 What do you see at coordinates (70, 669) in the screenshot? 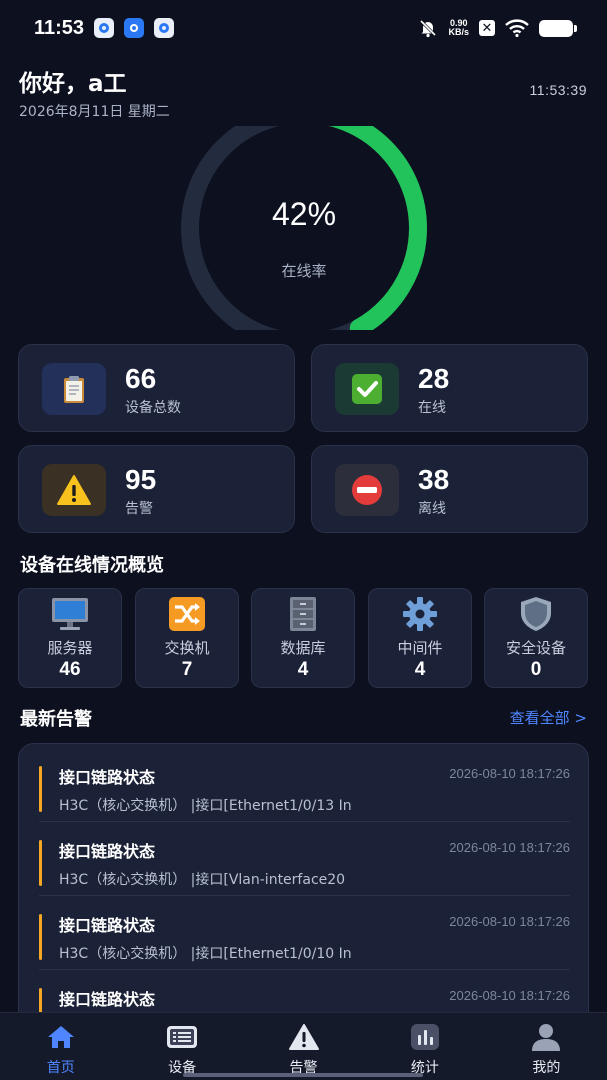
I see `category-count: 46` at bounding box center [70, 669].